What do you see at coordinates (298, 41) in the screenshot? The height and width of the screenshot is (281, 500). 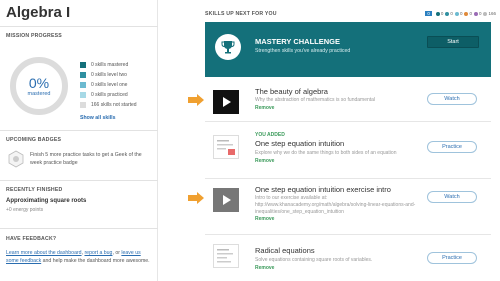 I see `mastery-title: MASTERY CHALLENGE` at bounding box center [298, 41].